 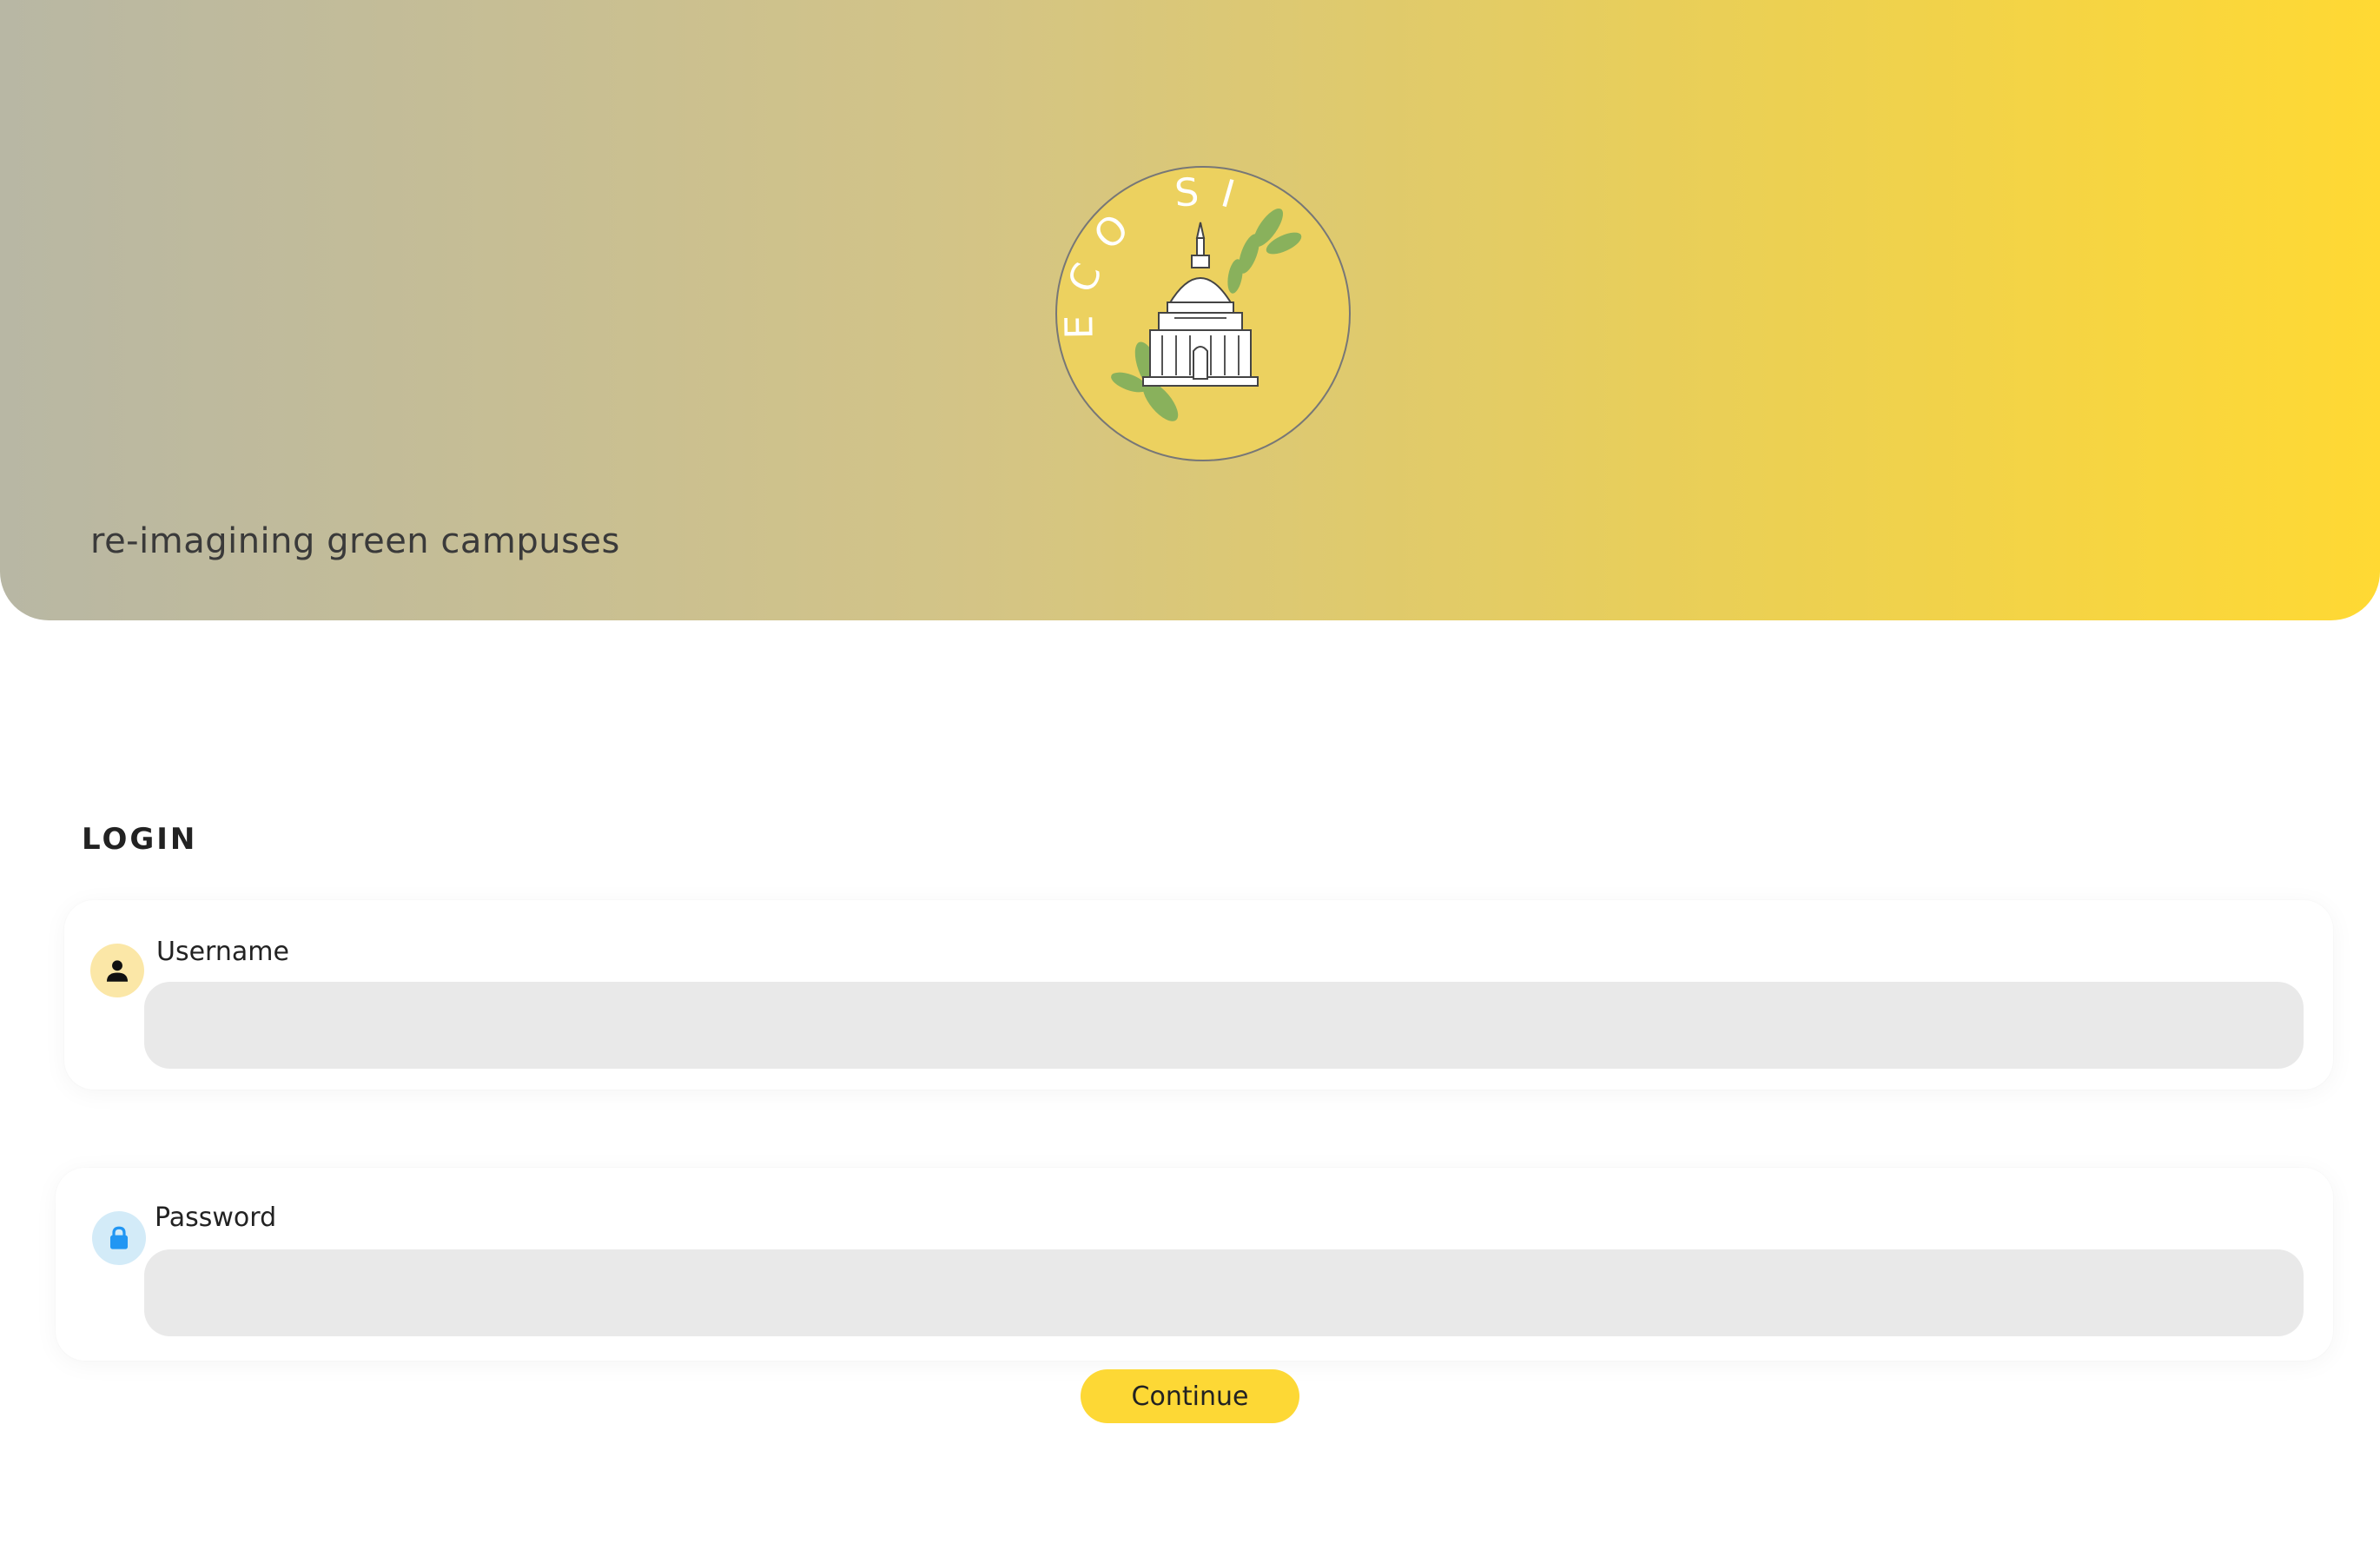 I want to click on continue-button: Continue, so click(x=1190, y=1396).